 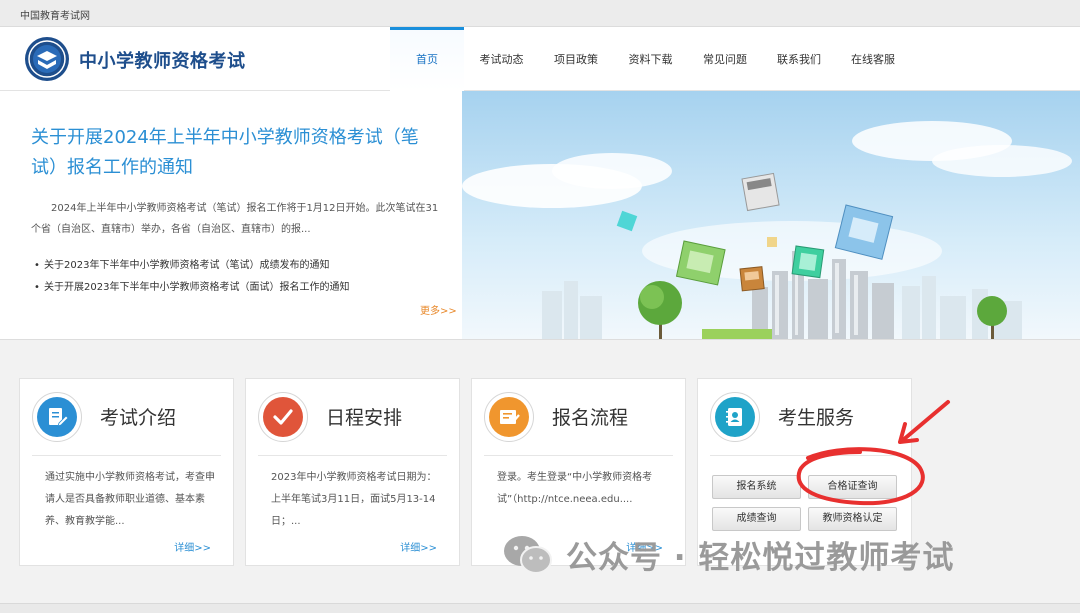 What do you see at coordinates (501, 59) in the screenshot?
I see `nav-exam-news: 考试动态` at bounding box center [501, 59].